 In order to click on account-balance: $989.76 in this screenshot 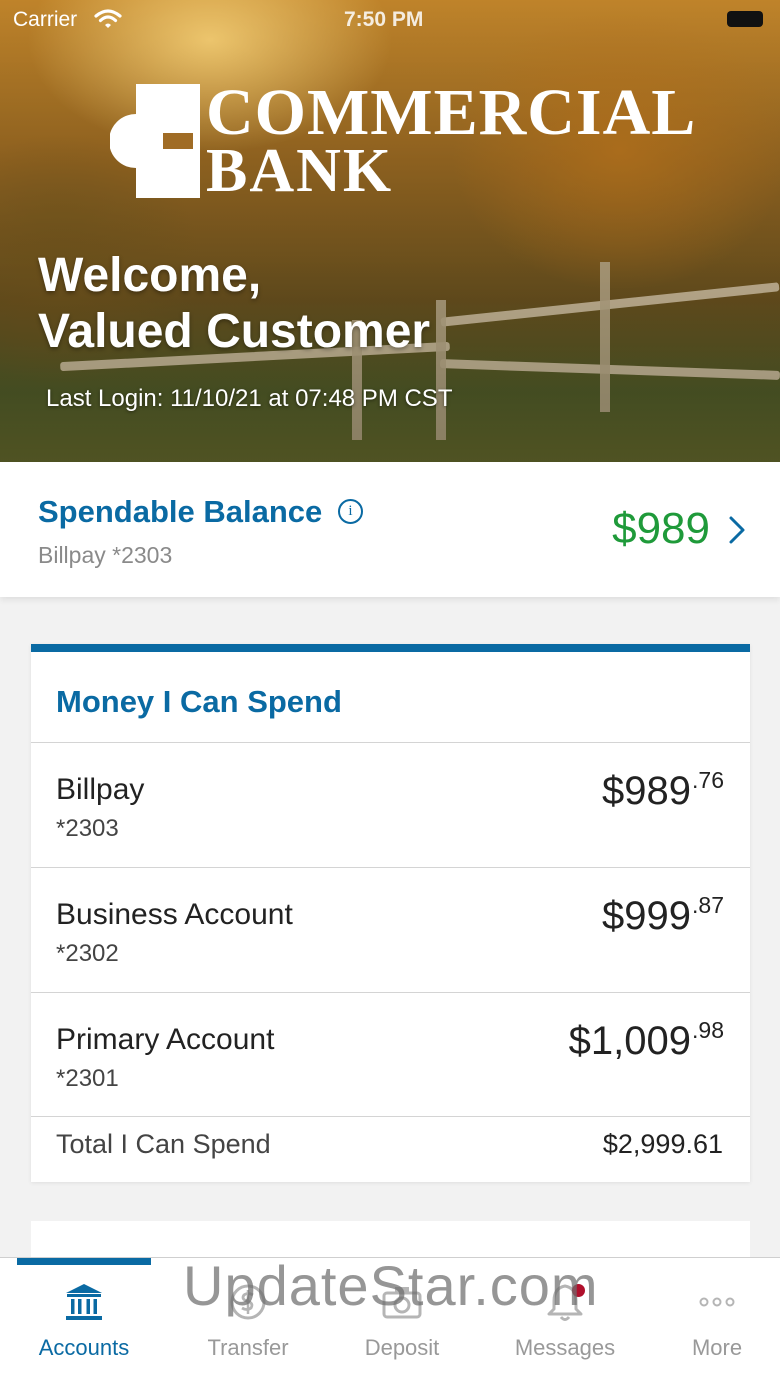, I will do `click(663, 790)`.